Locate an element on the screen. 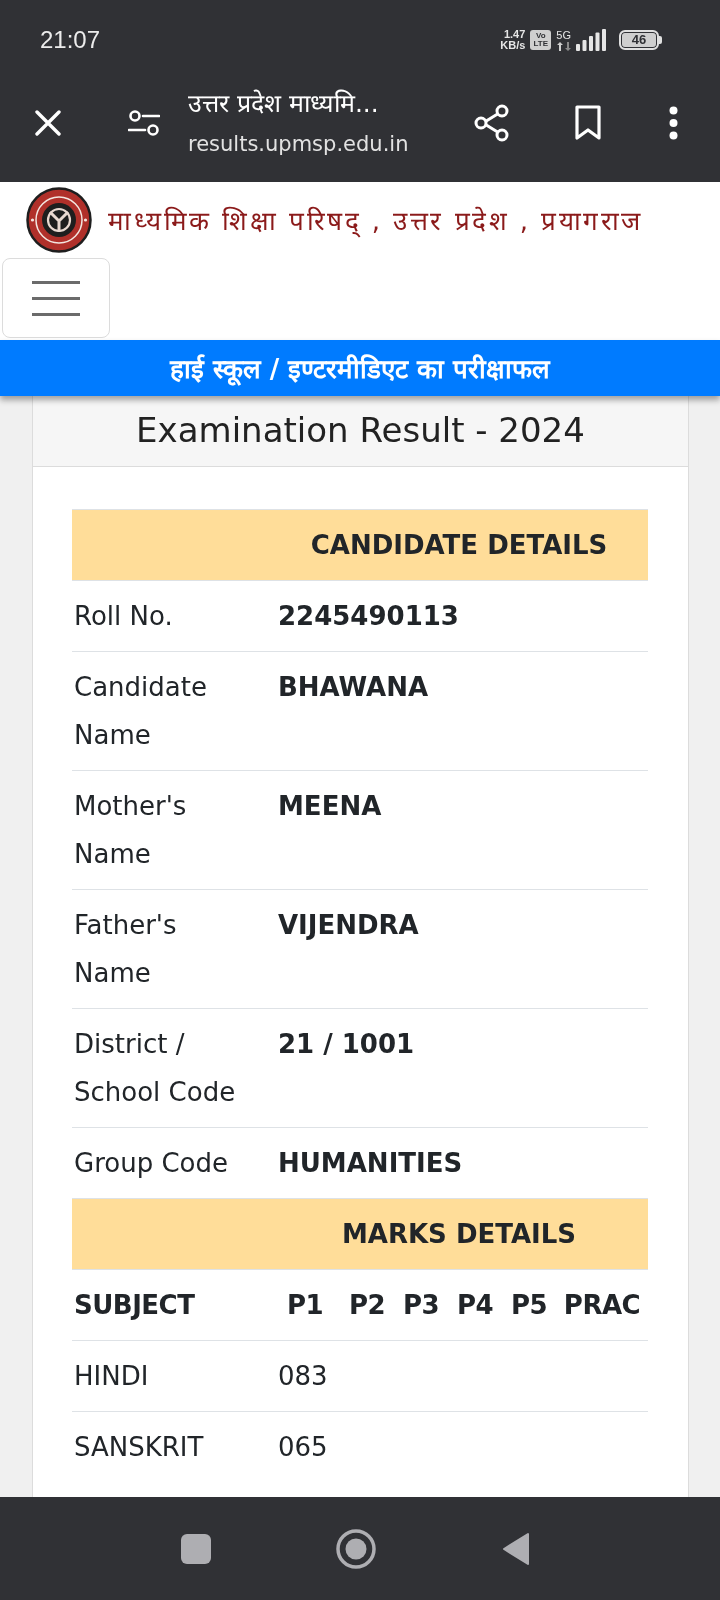 The image size is (720, 1600). subject-name: SANSKRIT is located at coordinates (138, 1447).